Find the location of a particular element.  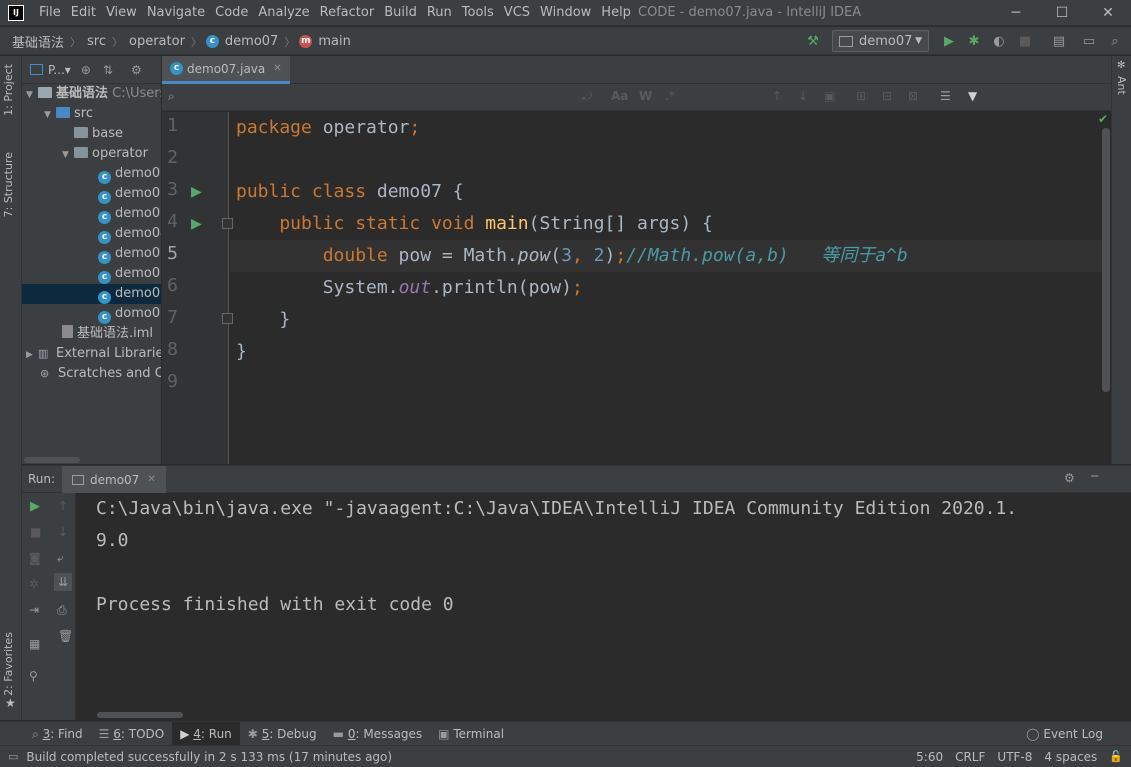

editor-vertical-scrollbar is located at coordinates (1106, 260).